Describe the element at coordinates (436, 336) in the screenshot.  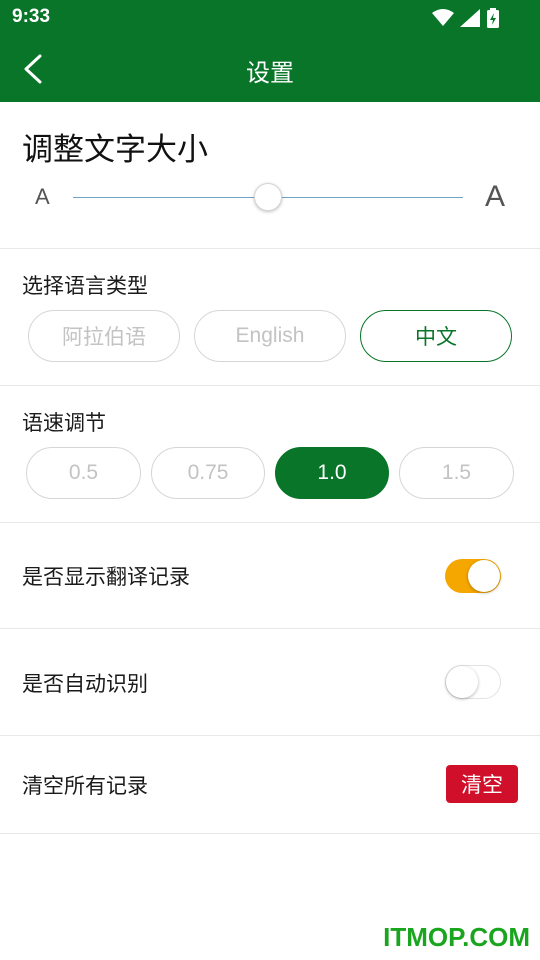
I see `language-option-chinese: 中文` at that location.